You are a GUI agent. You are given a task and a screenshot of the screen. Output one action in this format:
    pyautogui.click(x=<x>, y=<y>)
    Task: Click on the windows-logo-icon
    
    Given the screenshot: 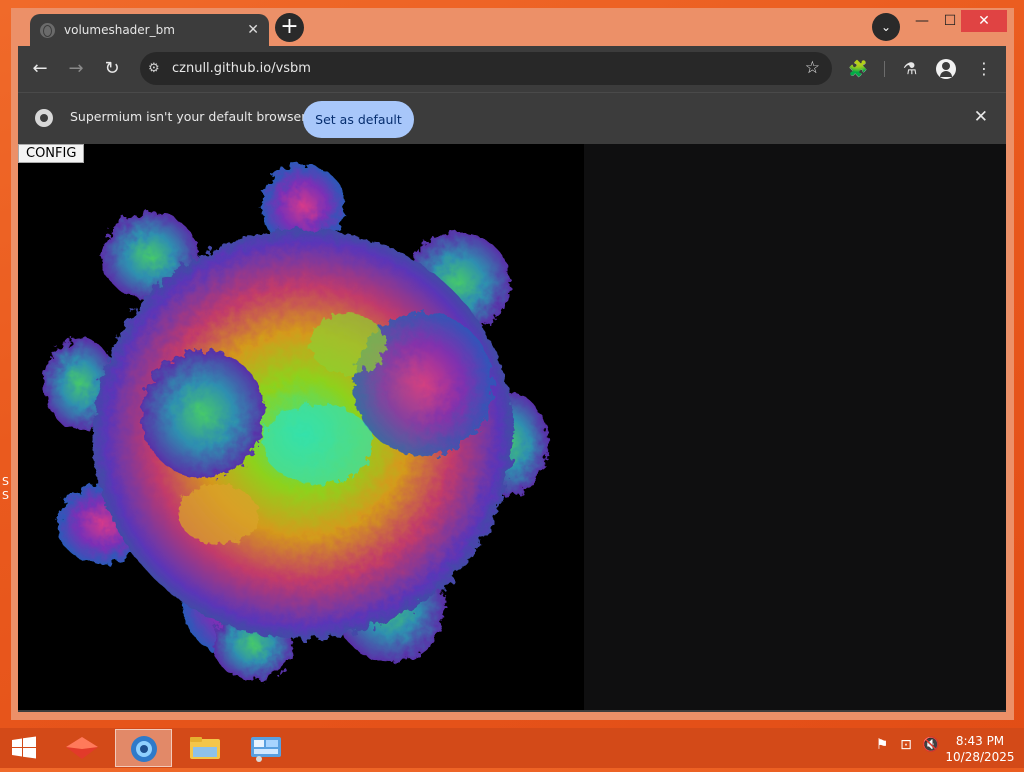 What is the action you would take?
    pyautogui.click(x=24, y=747)
    